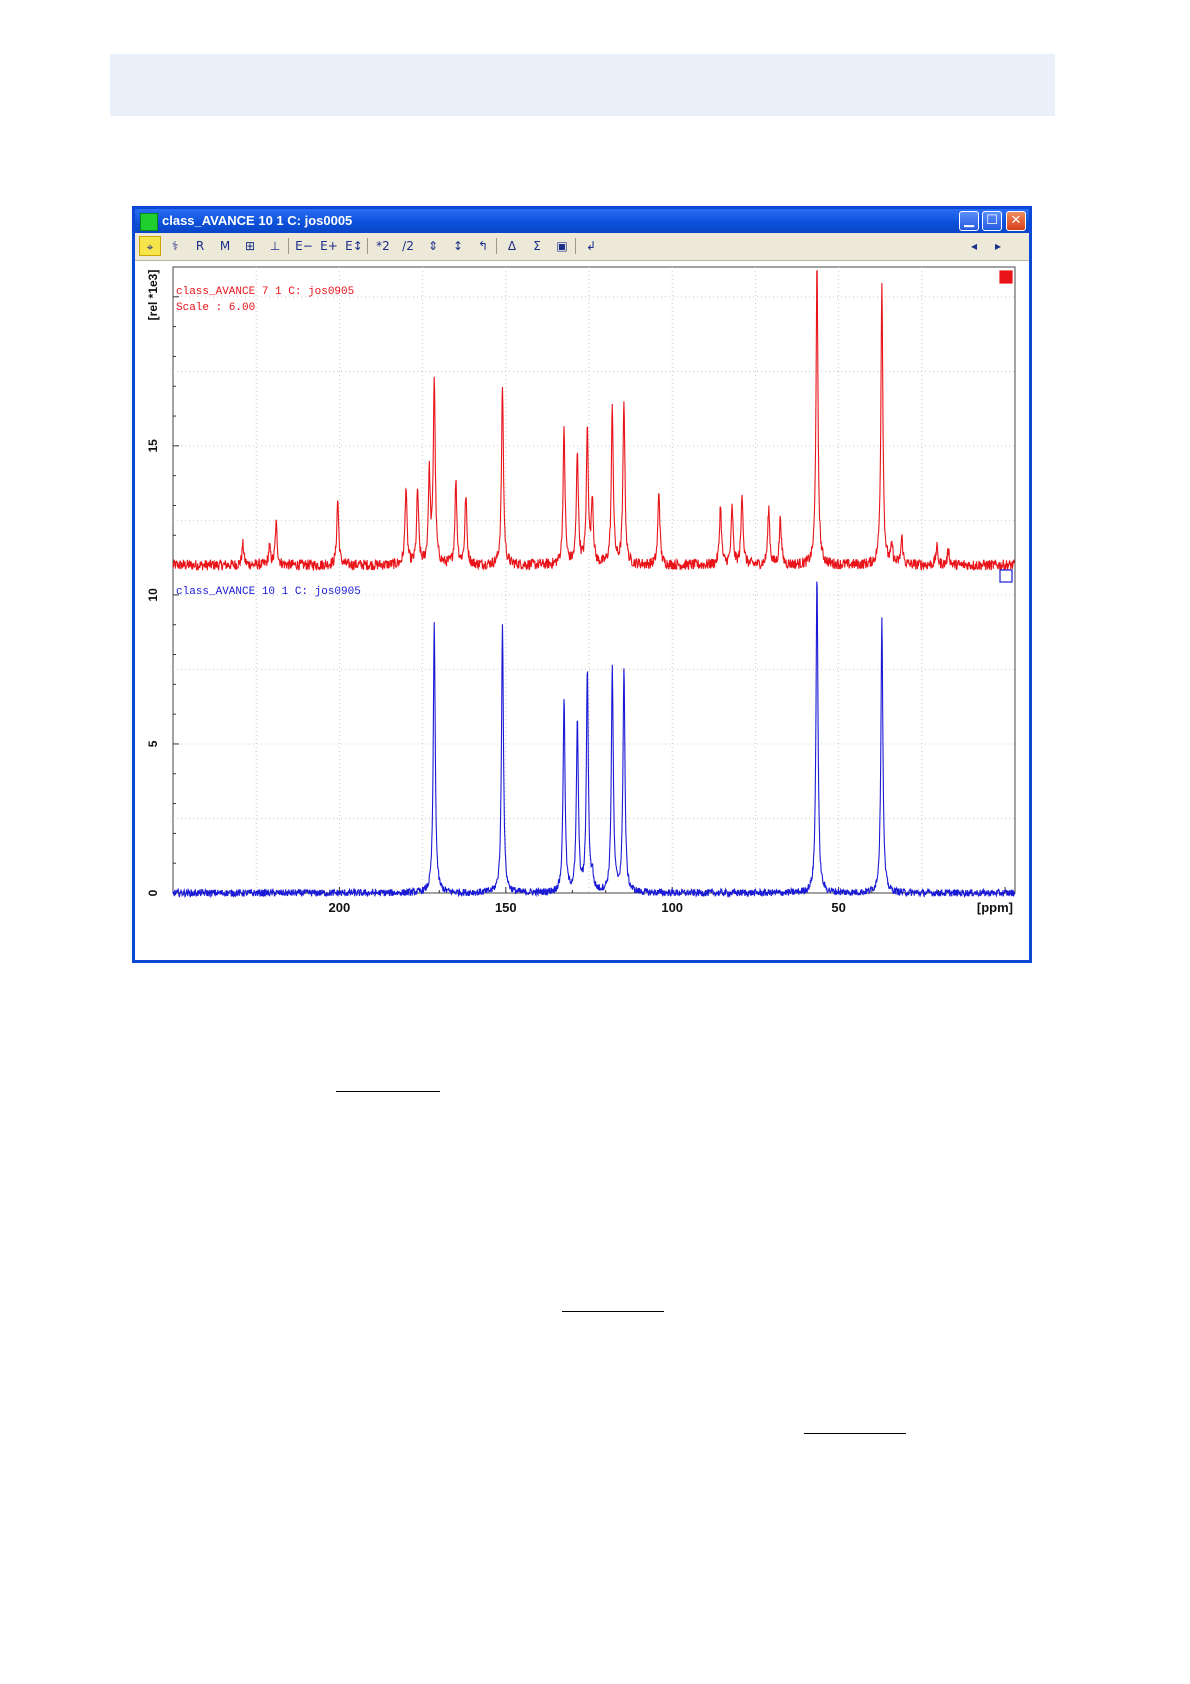 This screenshot has width=1190, height=1684. Describe the element at coordinates (304, 246) in the screenshot. I see `zoom-out-e-button: E−` at that location.